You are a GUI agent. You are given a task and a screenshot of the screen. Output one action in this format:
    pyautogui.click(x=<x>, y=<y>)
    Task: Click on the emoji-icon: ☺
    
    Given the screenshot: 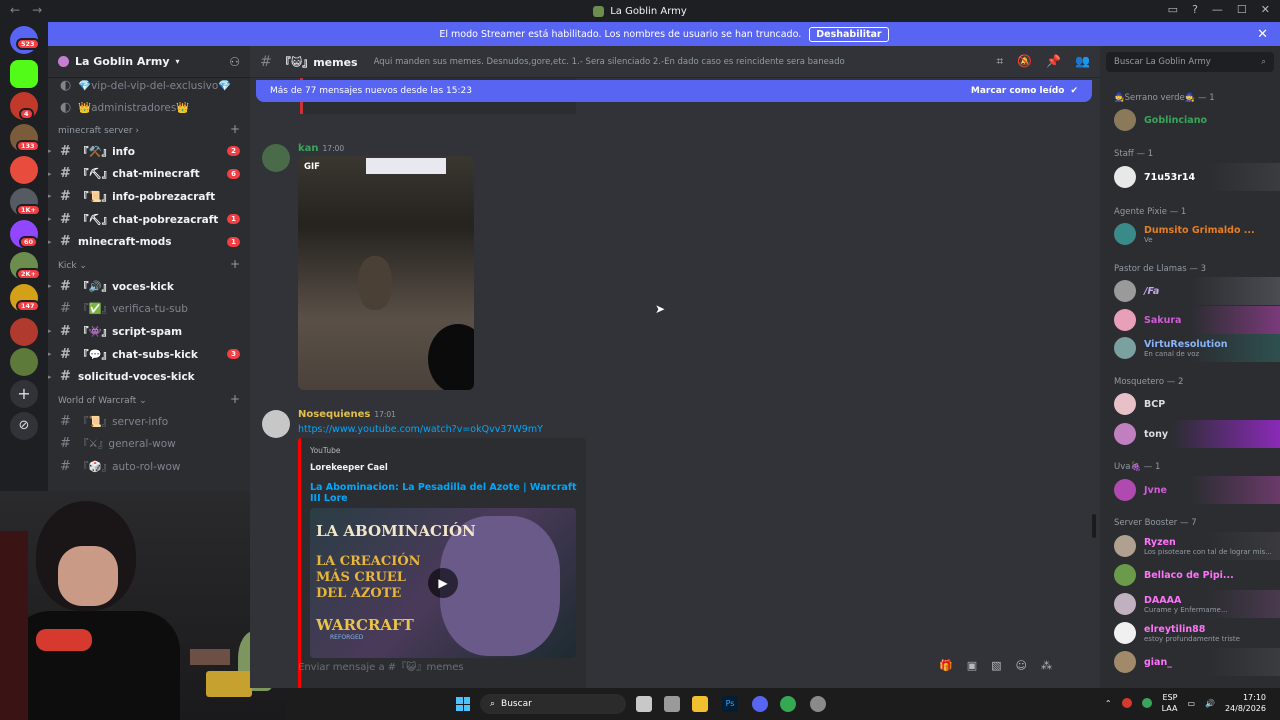 What is the action you would take?
    pyautogui.click(x=1021, y=665)
    